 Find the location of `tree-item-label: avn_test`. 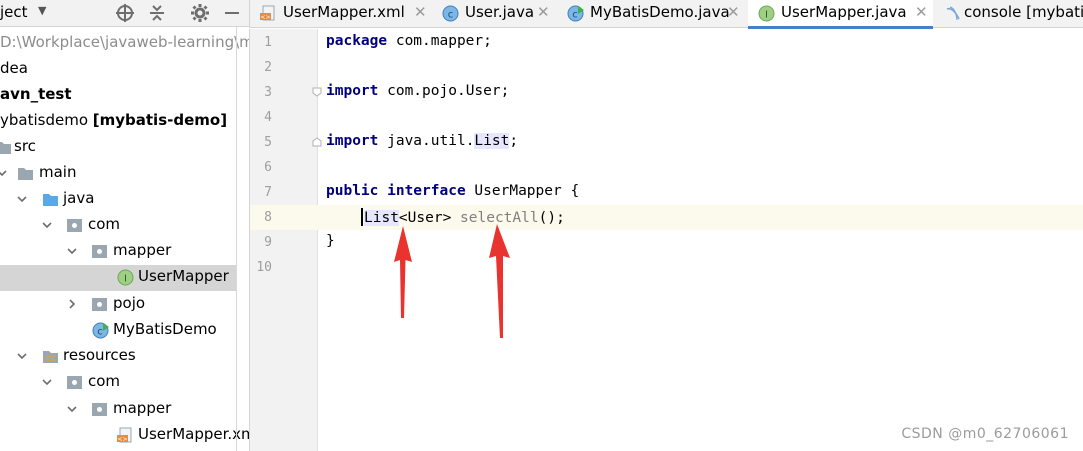

tree-item-label: avn_test is located at coordinates (36, 94).